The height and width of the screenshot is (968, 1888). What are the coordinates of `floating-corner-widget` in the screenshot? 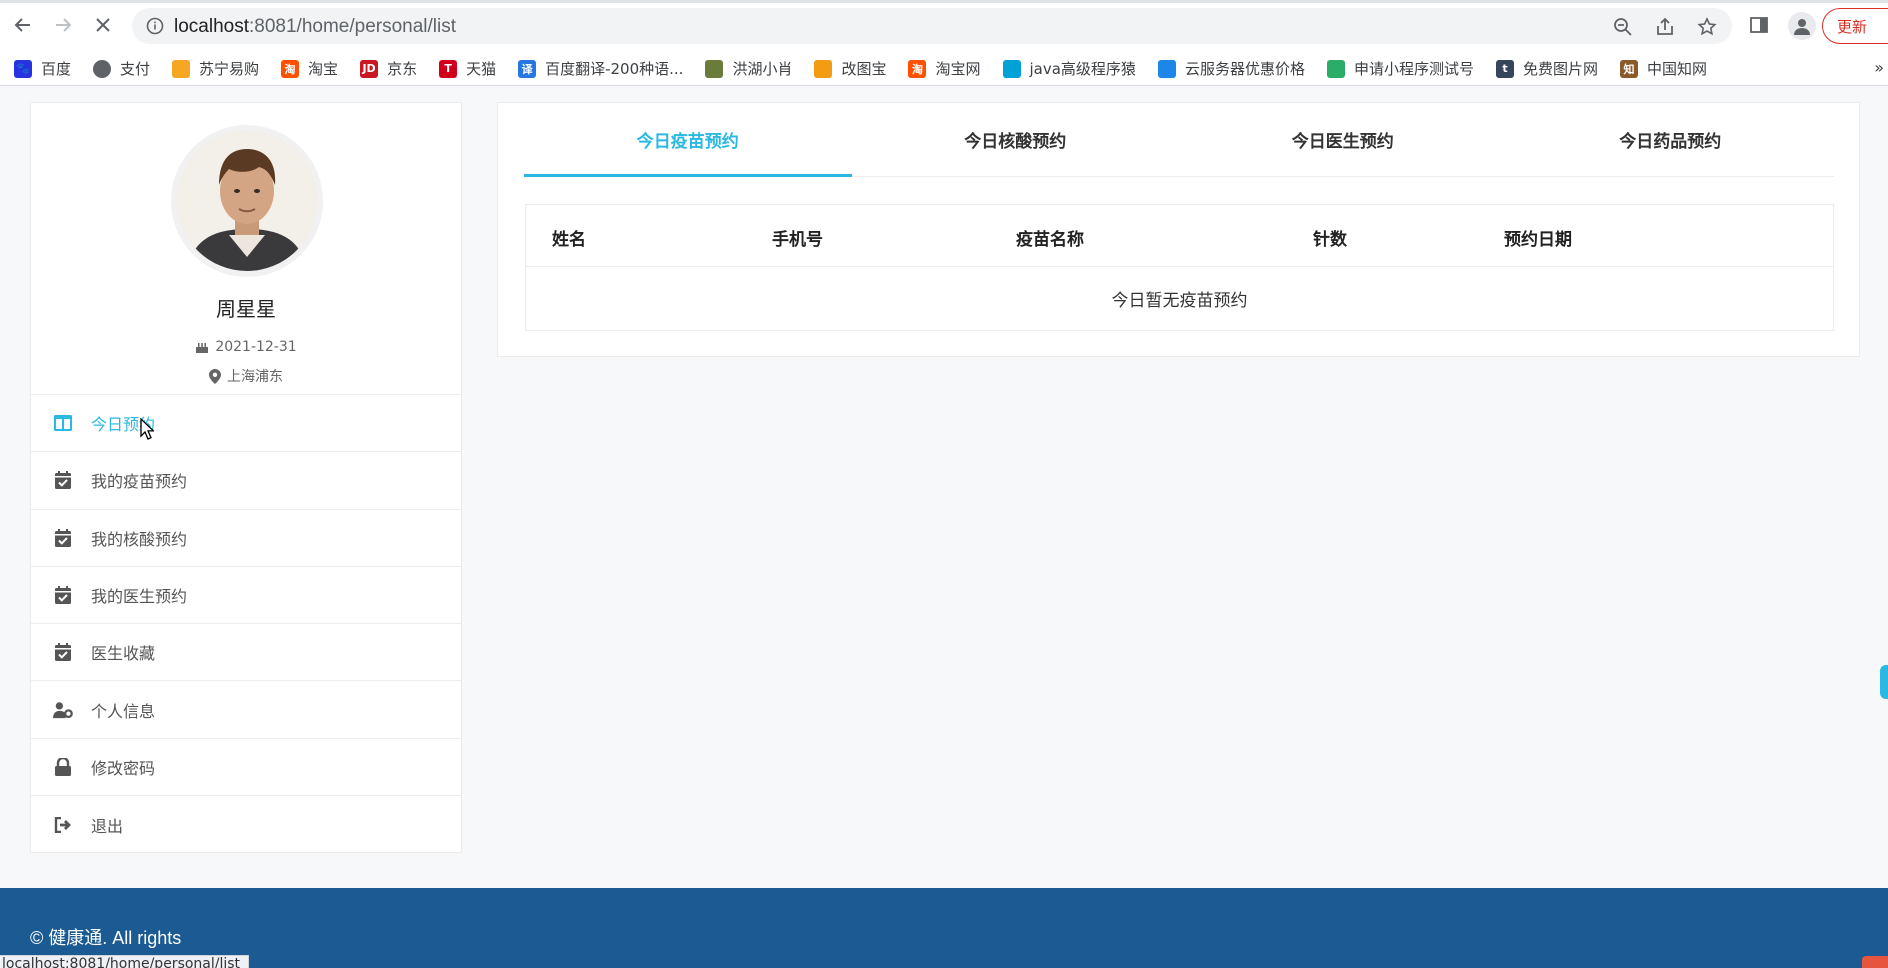 It's located at (1875, 962).